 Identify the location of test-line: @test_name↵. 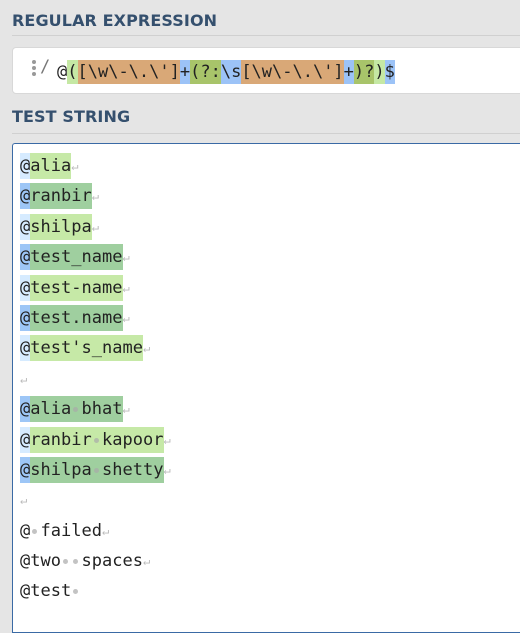
(95, 259).